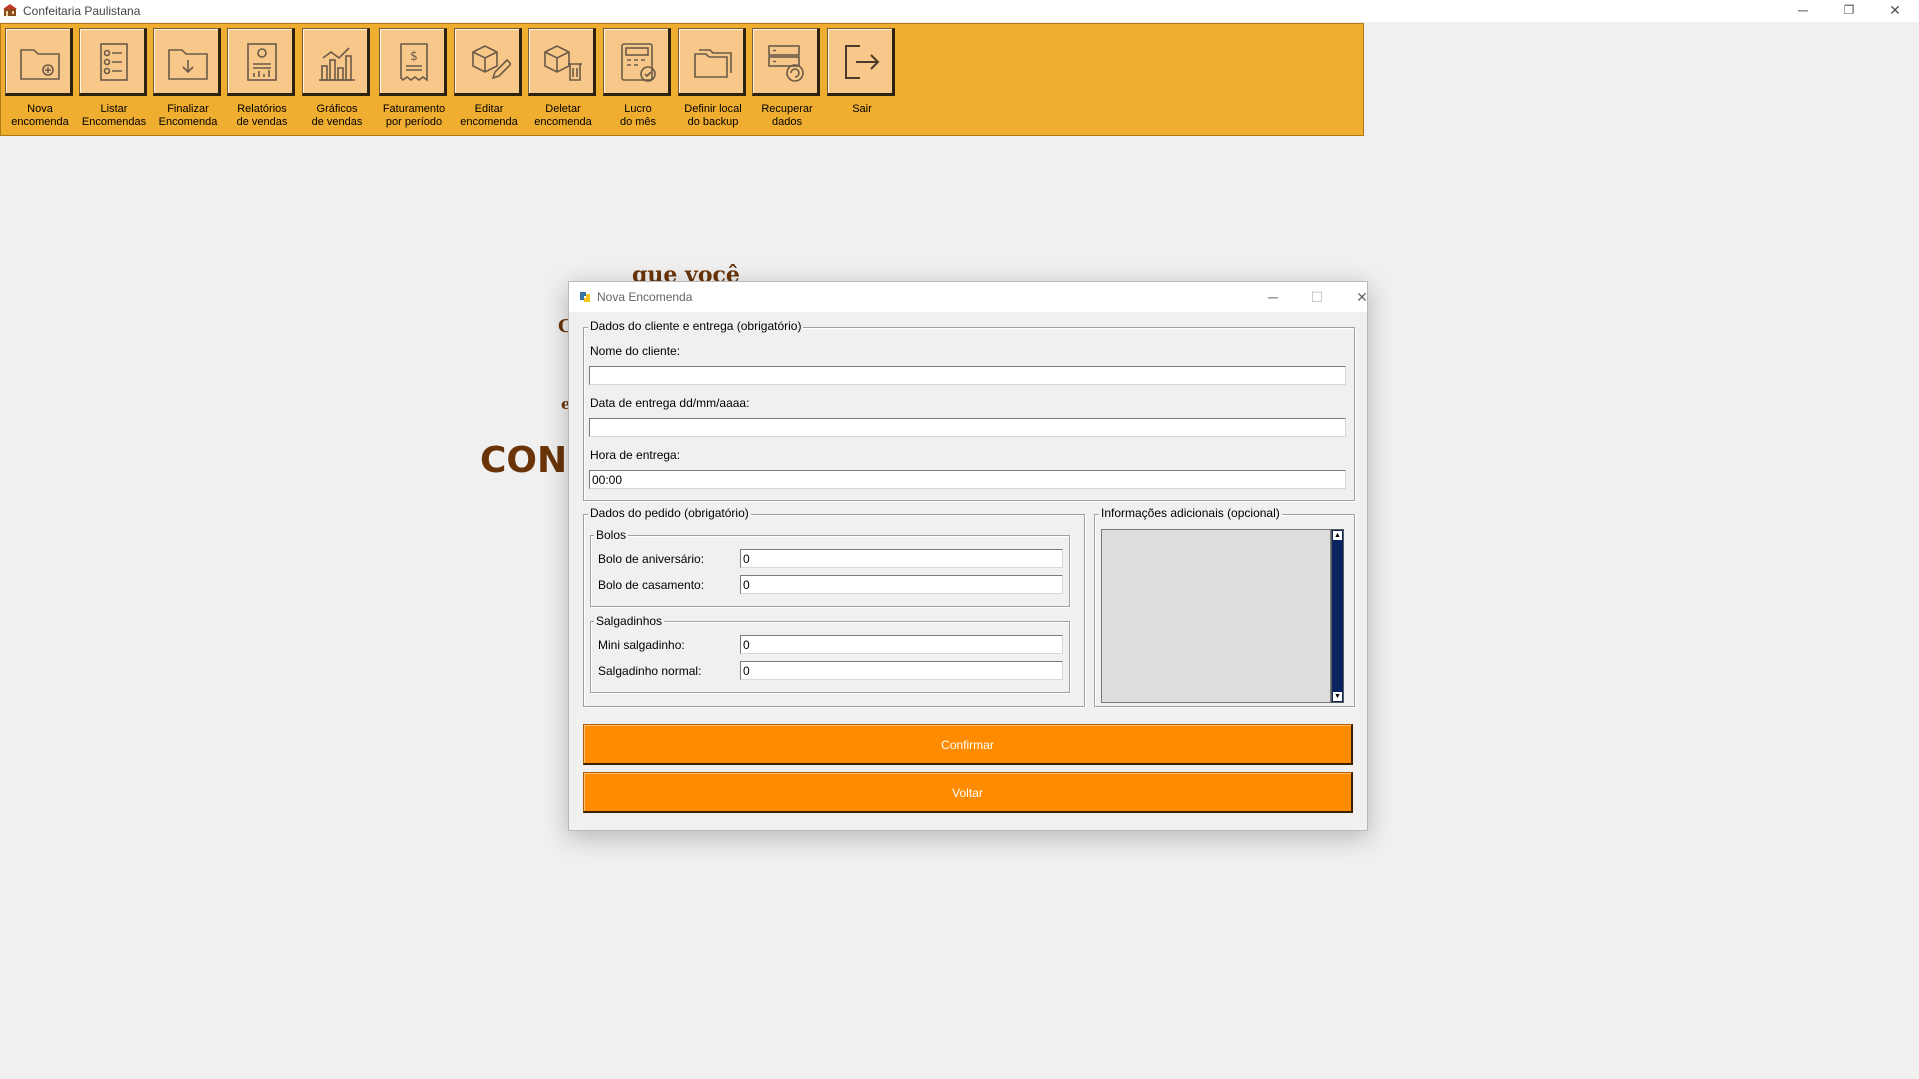  Describe the element at coordinates (1849, 11) in the screenshot. I see `restore-button: ❐` at that location.